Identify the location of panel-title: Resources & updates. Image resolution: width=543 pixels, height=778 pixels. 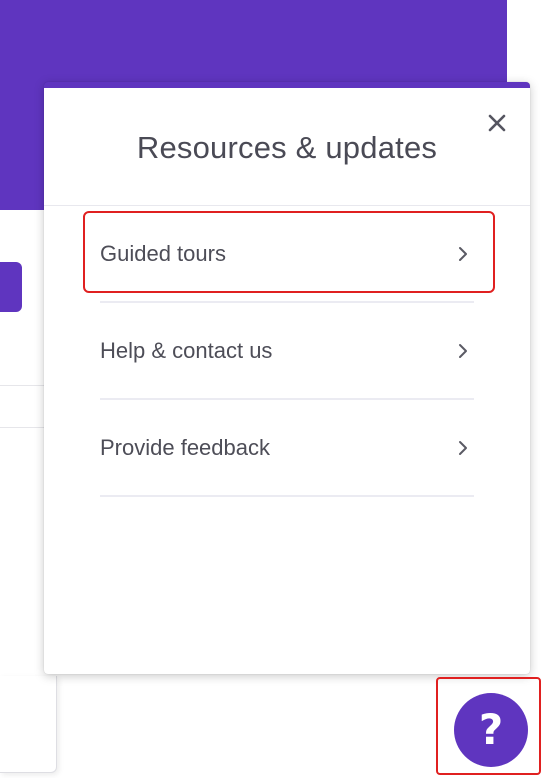
(287, 147).